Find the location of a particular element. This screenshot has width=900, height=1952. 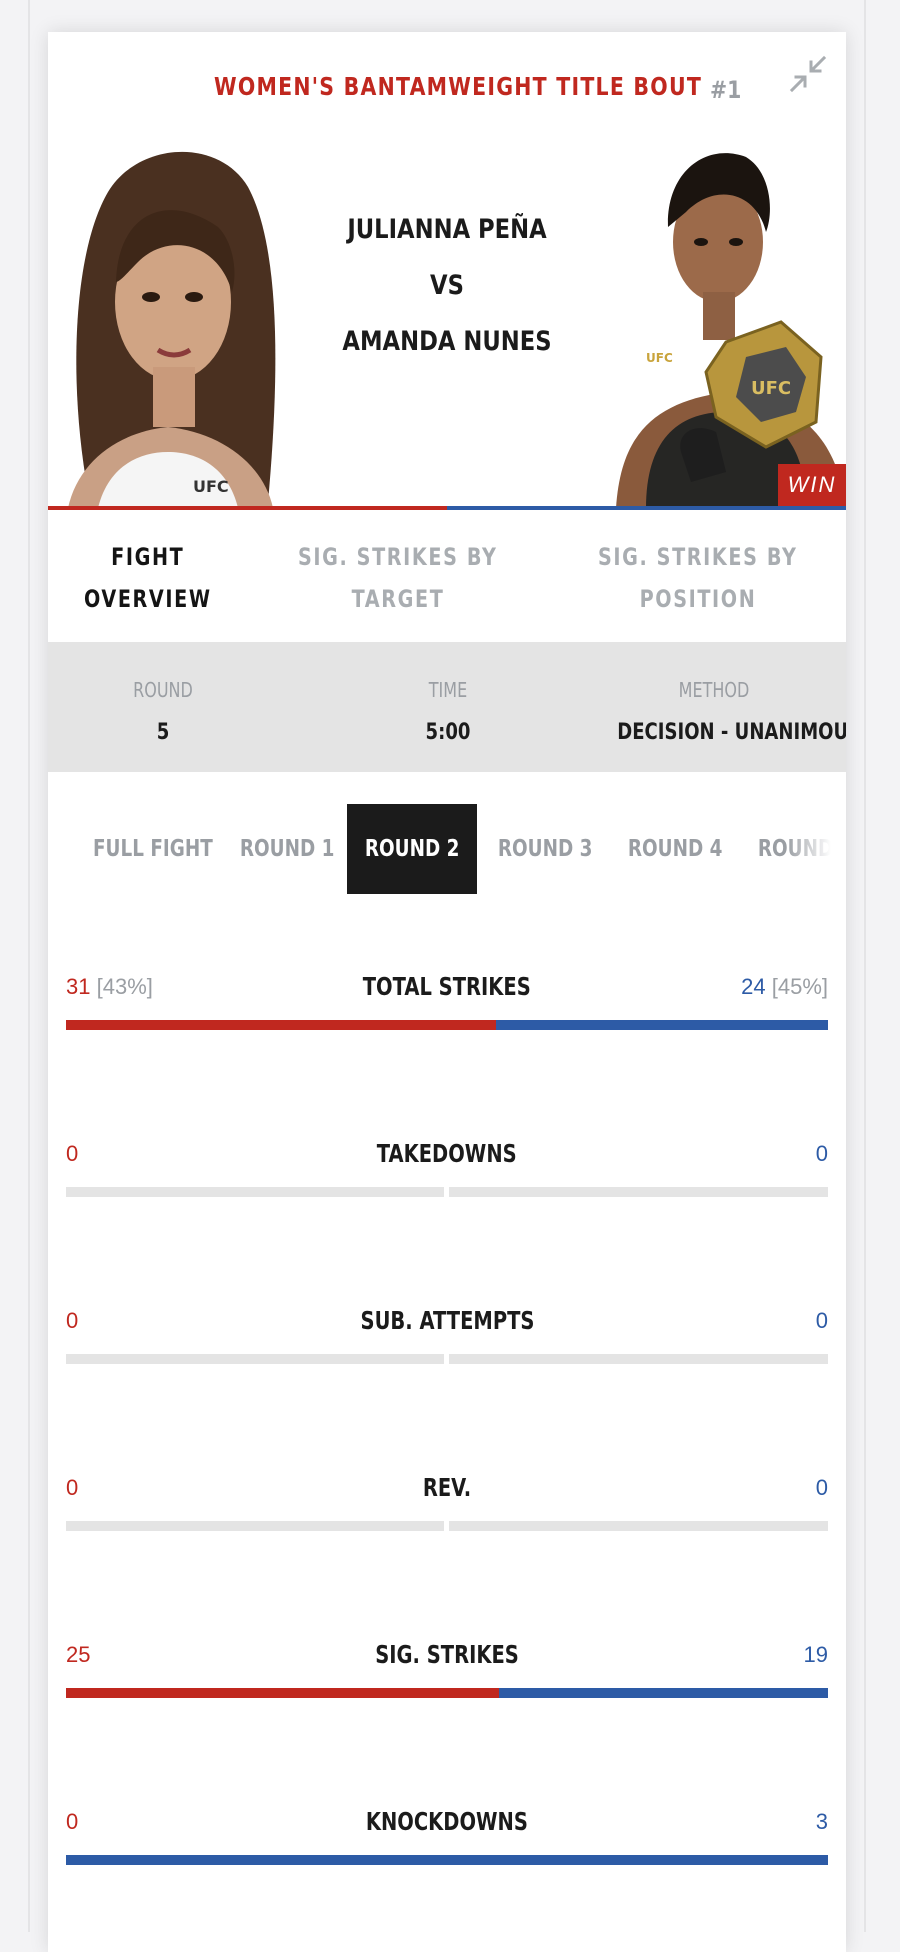

tab-sig-strikes-target: SIG. STRIKES BY TARGET is located at coordinates (398, 578).